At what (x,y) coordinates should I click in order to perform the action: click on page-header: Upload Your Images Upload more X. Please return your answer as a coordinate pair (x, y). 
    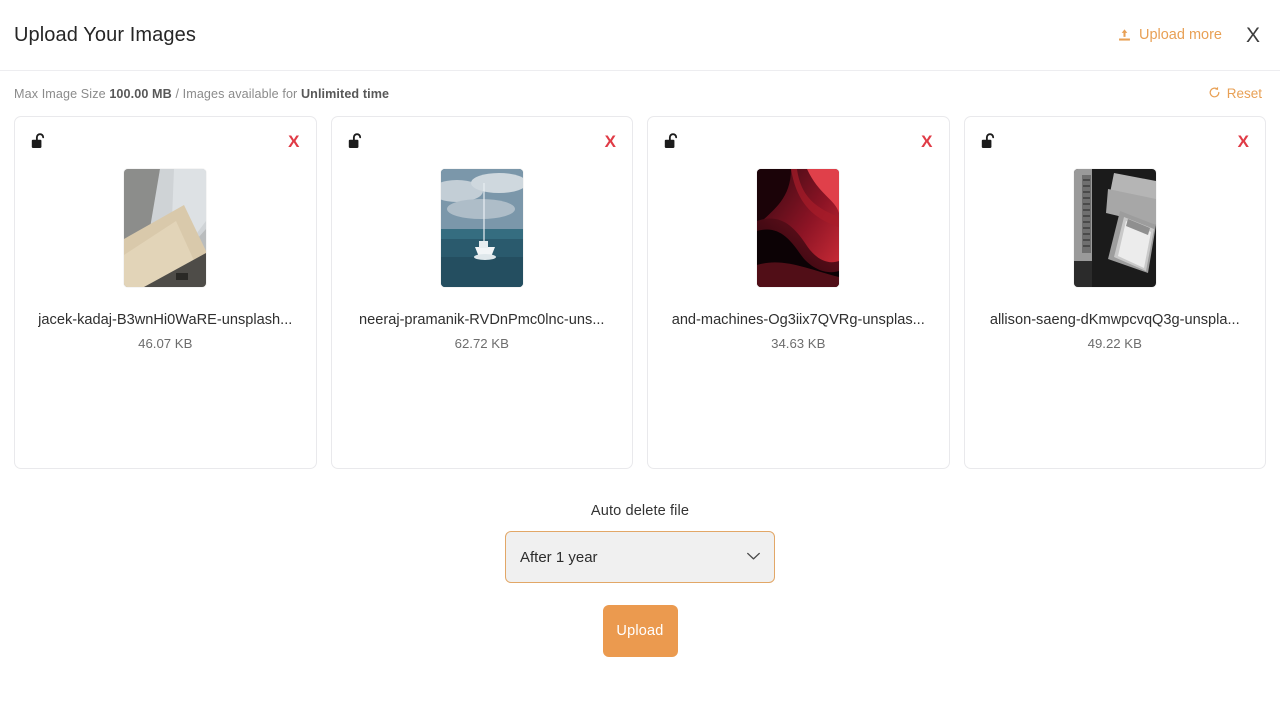
    Looking at the image, I should click on (640, 35).